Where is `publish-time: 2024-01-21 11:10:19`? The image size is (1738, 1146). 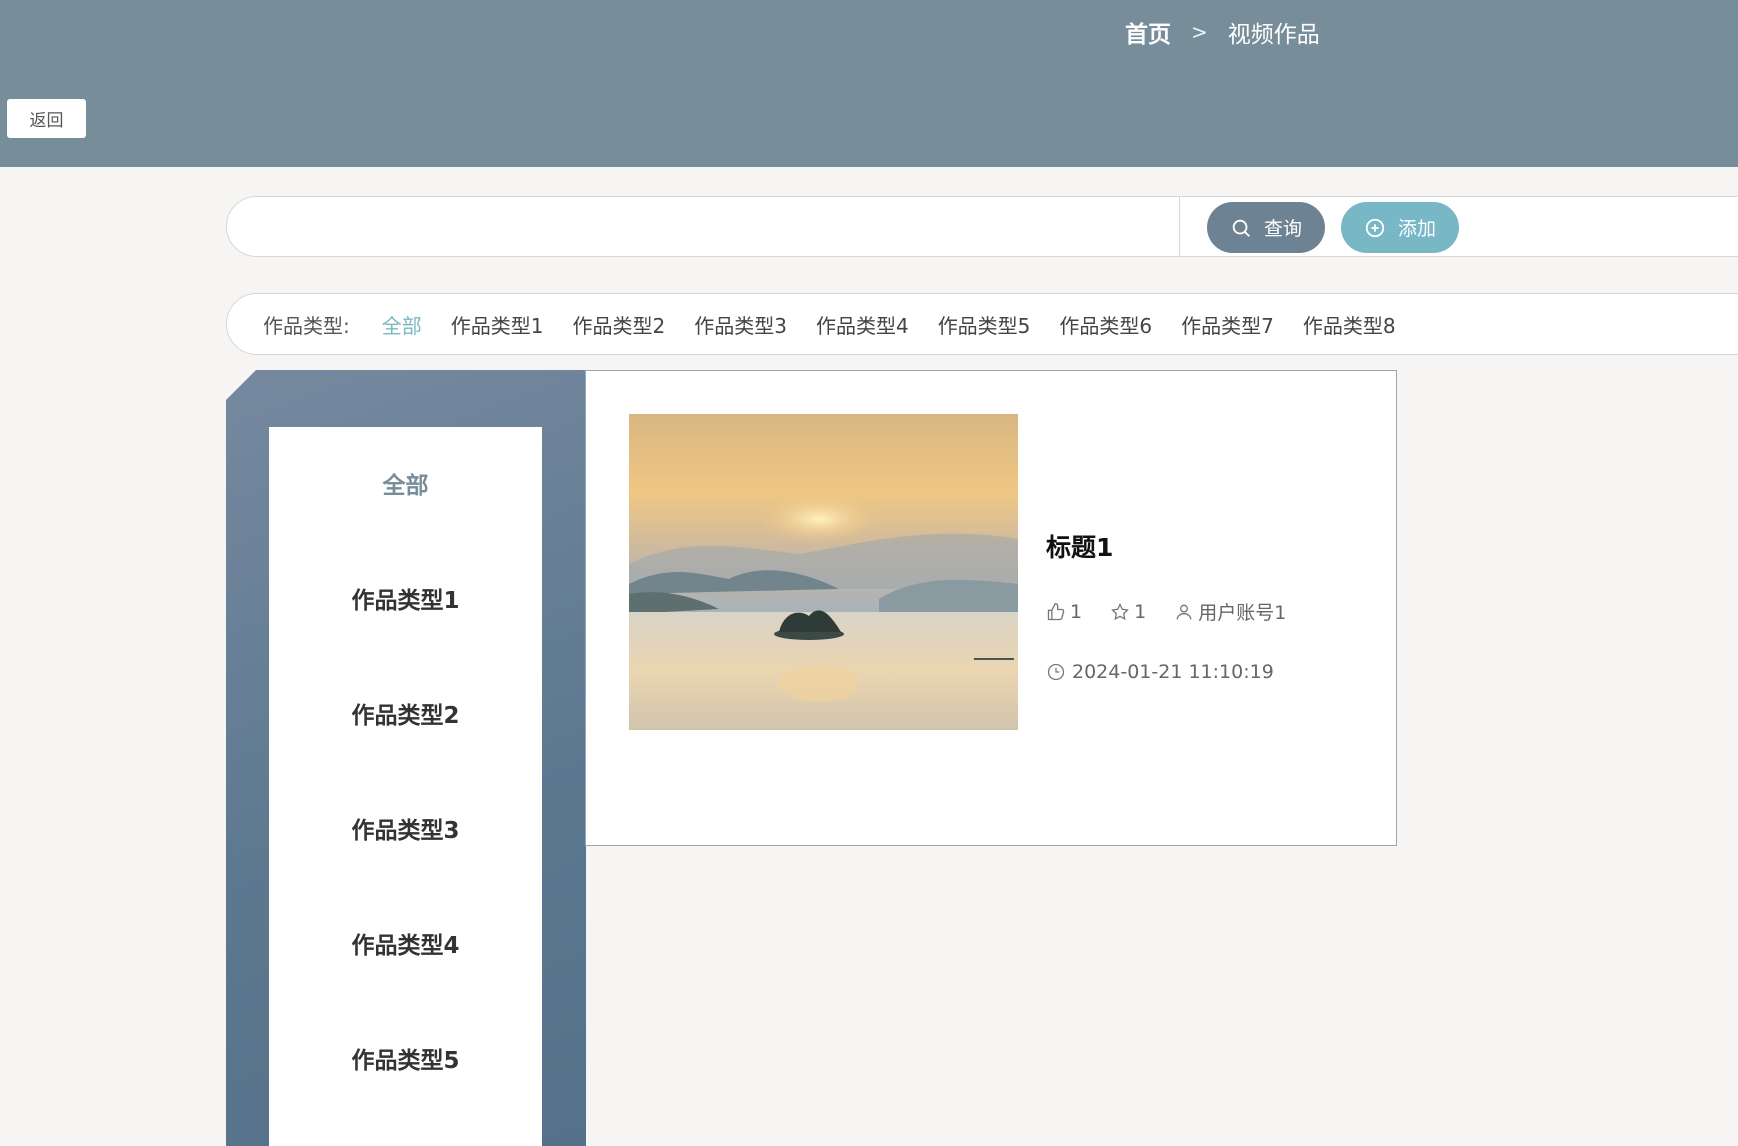 publish-time: 2024-01-21 11:10:19 is located at coordinates (1173, 672).